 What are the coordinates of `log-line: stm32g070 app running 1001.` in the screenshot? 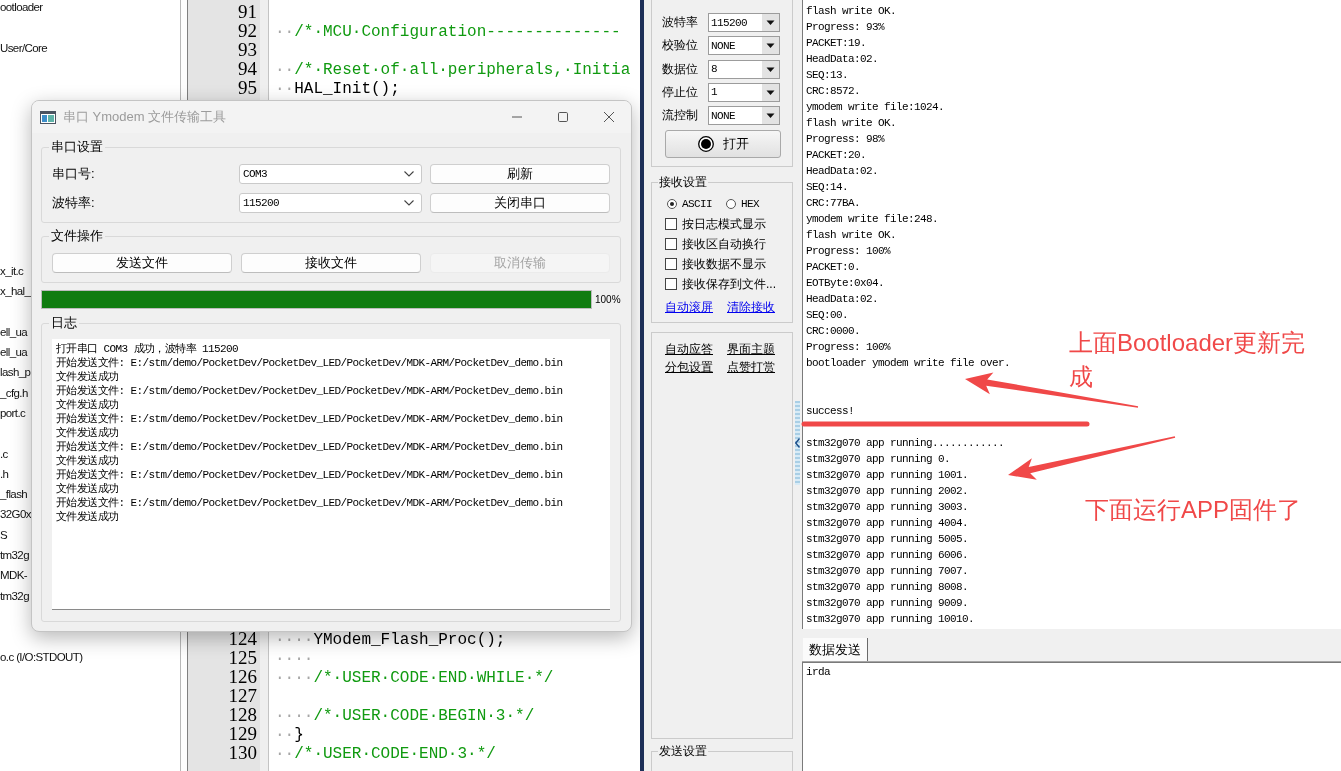 It's located at (887, 475).